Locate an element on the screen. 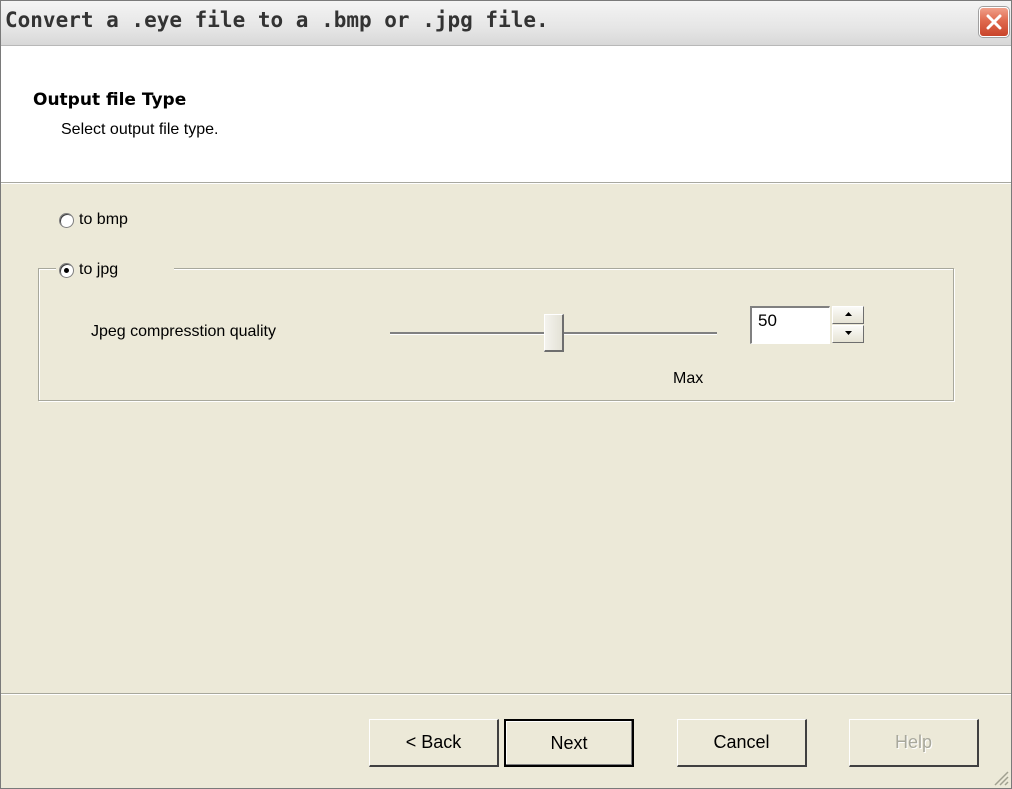 This screenshot has height=789, width=1012. max-label: Max is located at coordinates (688, 378).